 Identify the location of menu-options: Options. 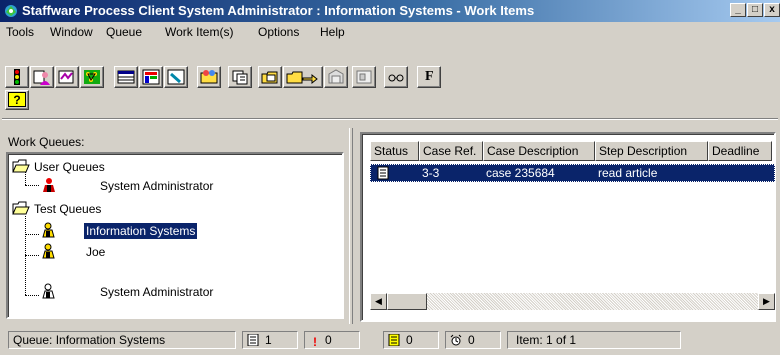
(278, 32).